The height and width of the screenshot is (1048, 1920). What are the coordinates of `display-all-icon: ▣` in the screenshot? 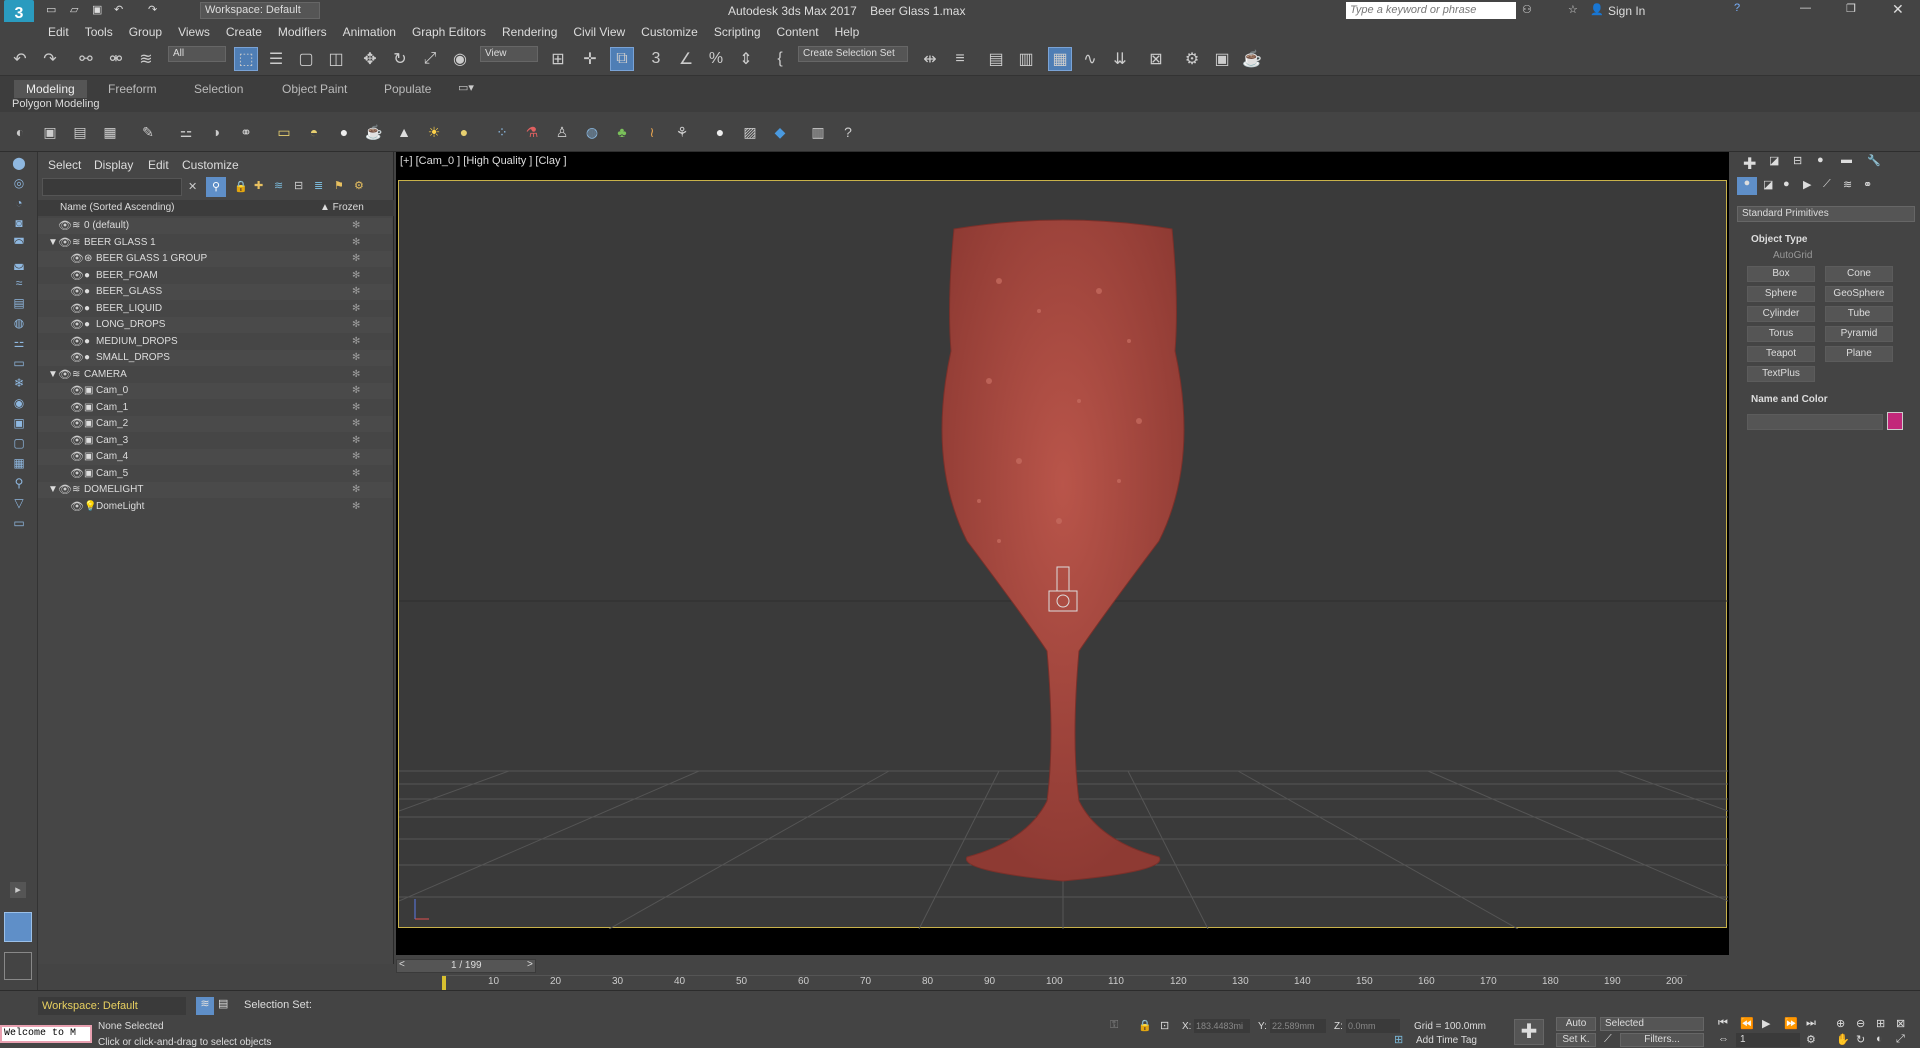 It's located at (19, 423).